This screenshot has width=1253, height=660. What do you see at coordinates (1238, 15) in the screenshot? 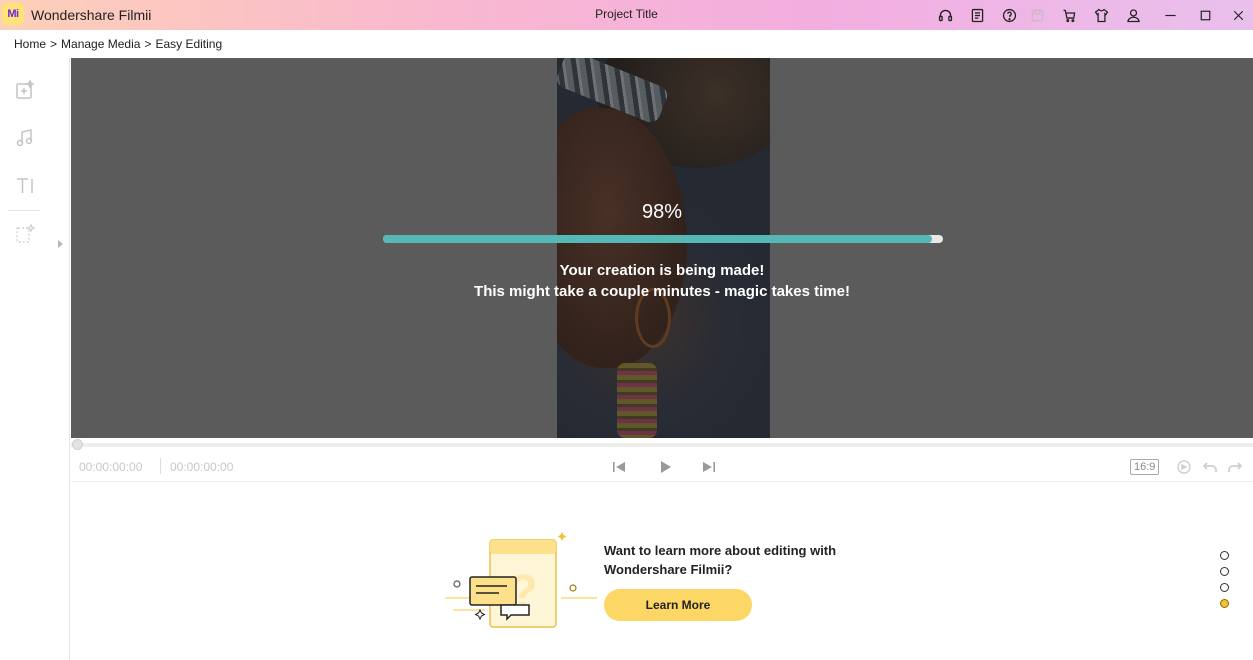
I see `close-icon` at bounding box center [1238, 15].